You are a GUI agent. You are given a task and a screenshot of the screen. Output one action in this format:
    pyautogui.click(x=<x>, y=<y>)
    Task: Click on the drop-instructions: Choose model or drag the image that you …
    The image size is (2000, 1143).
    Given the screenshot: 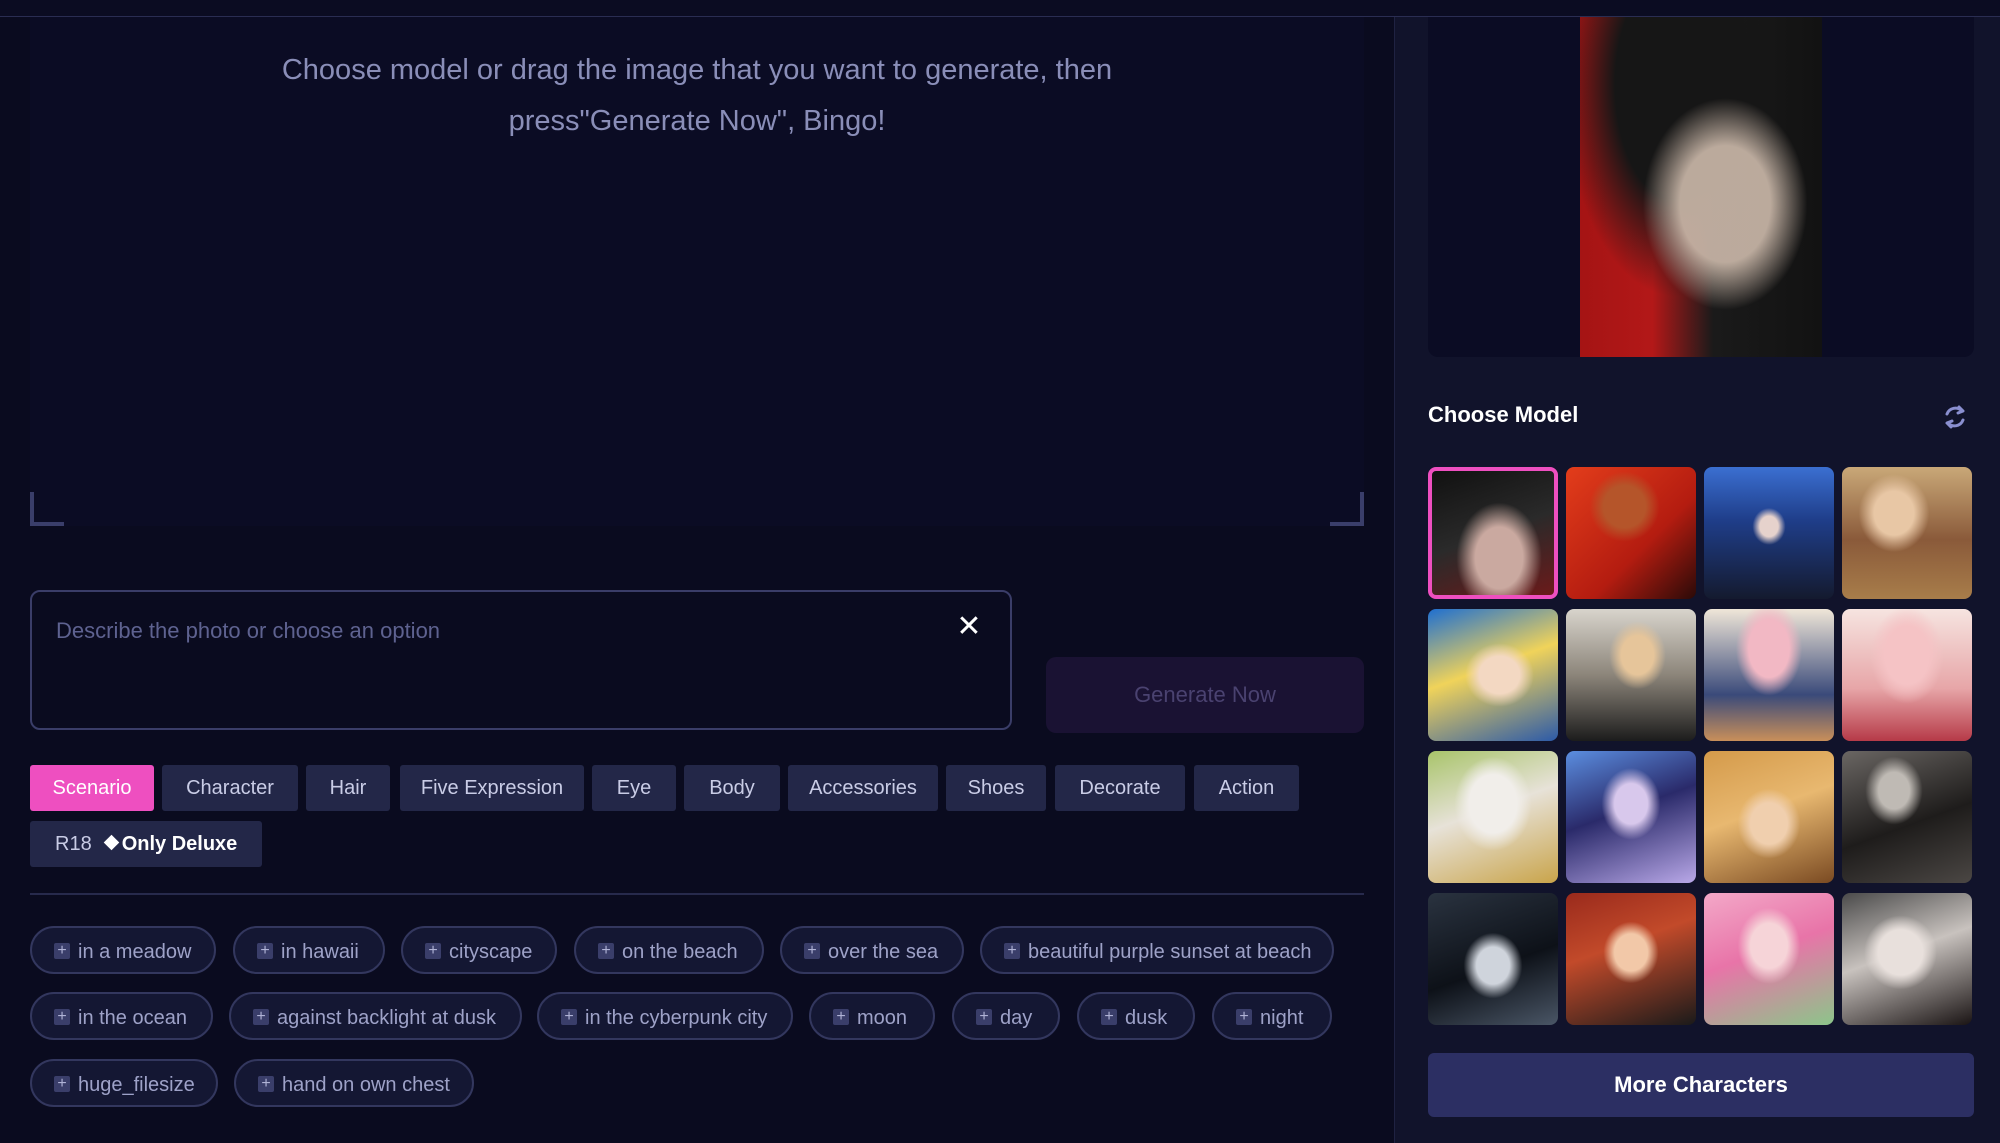 What is the action you would take?
    pyautogui.click(x=697, y=96)
    